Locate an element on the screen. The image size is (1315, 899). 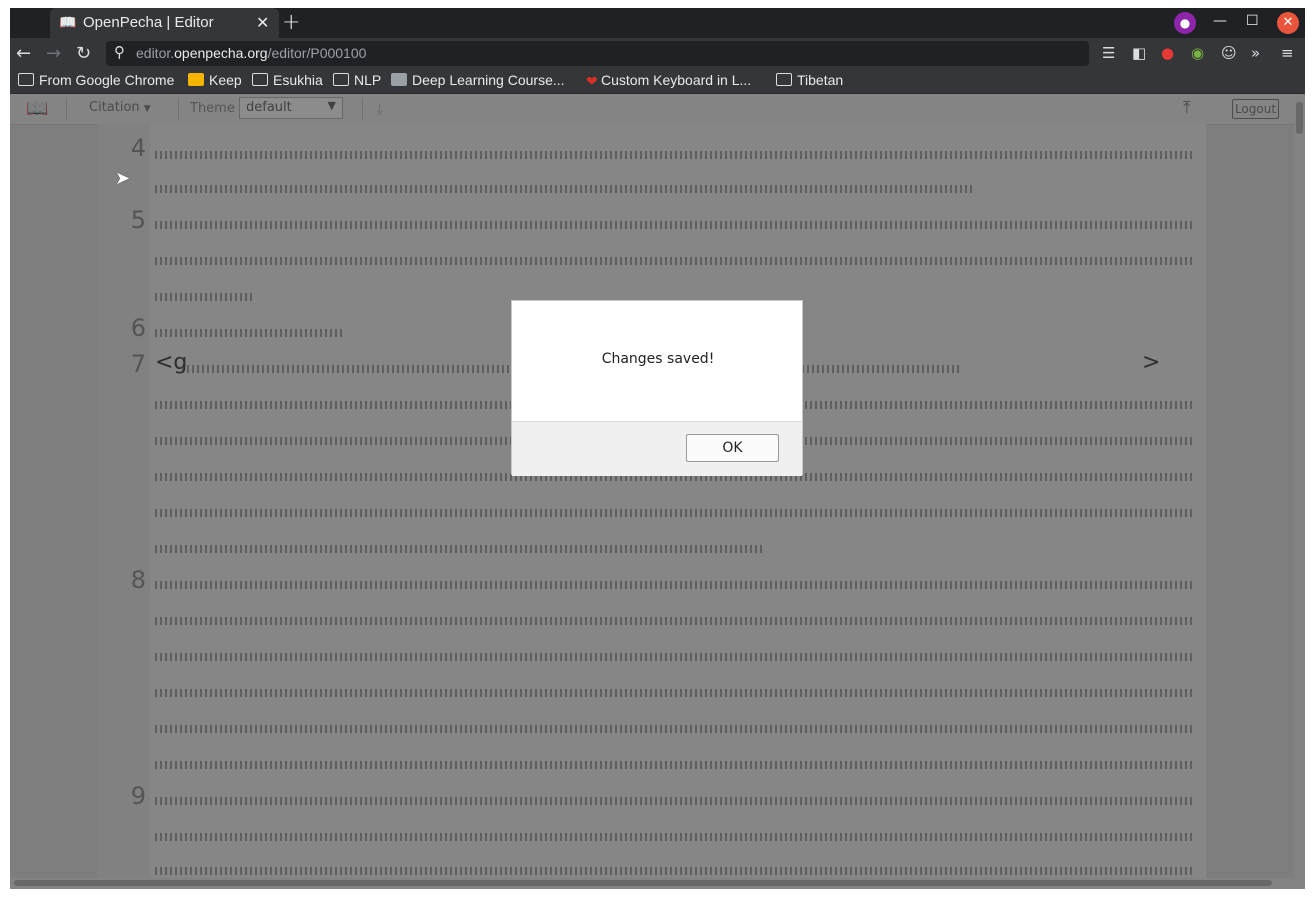
book-icon: 📖 is located at coordinates (68, 23).